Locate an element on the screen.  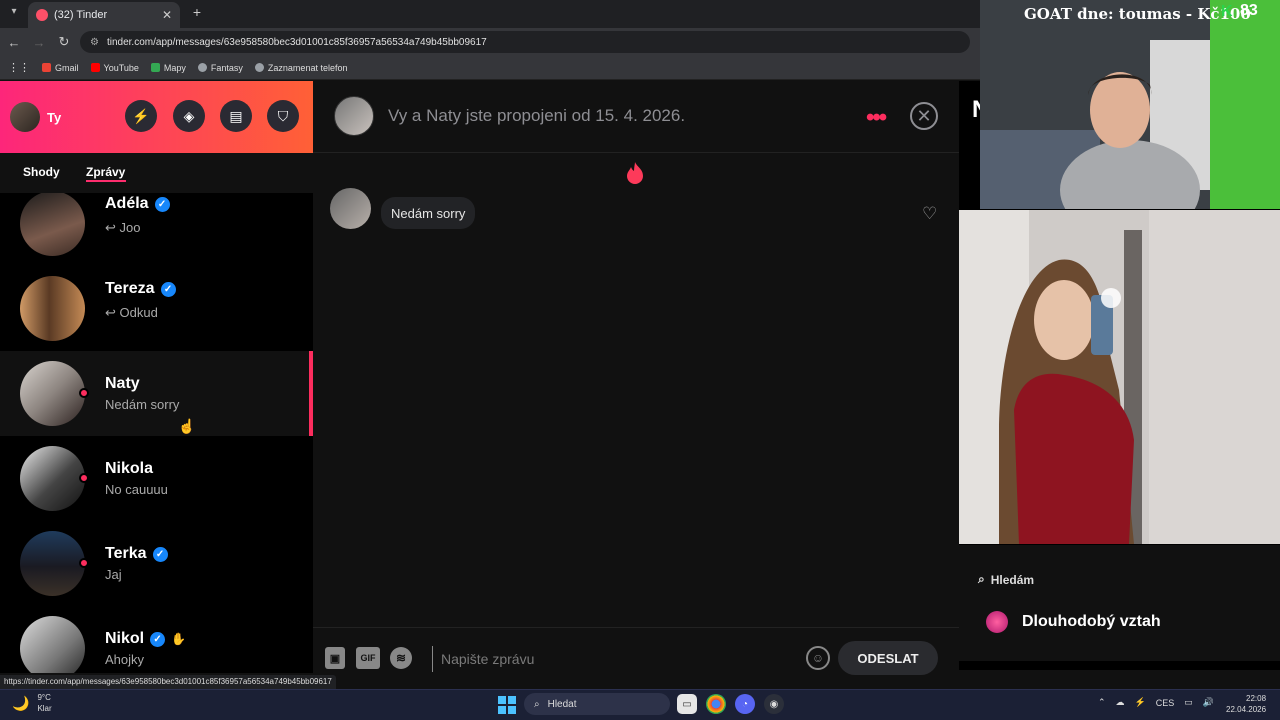
active-tab-underline is located at coordinates (106, 181).